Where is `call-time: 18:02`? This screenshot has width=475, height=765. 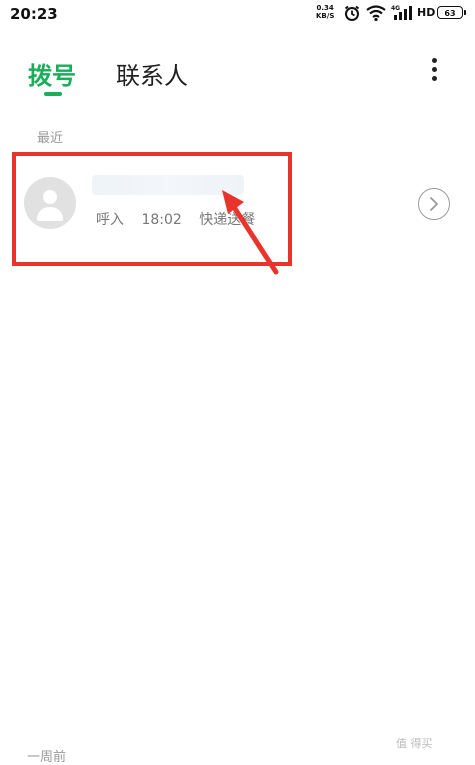 call-time: 18:02 is located at coordinates (161, 220).